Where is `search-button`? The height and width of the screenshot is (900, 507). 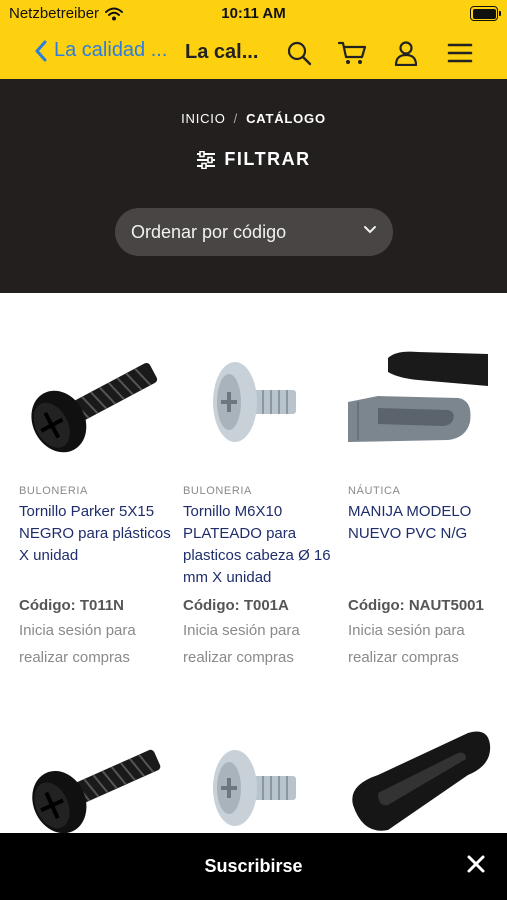 search-button is located at coordinates (299, 53).